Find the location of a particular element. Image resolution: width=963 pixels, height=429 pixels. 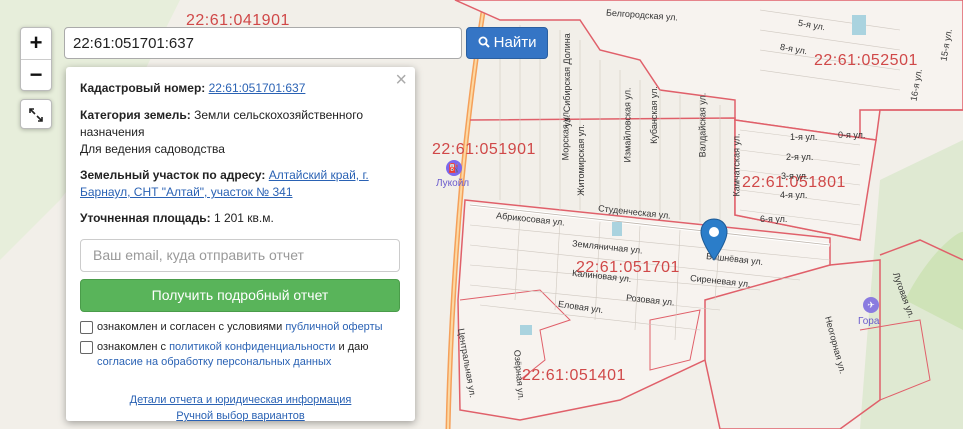

expand-icon is located at coordinates (36, 115).